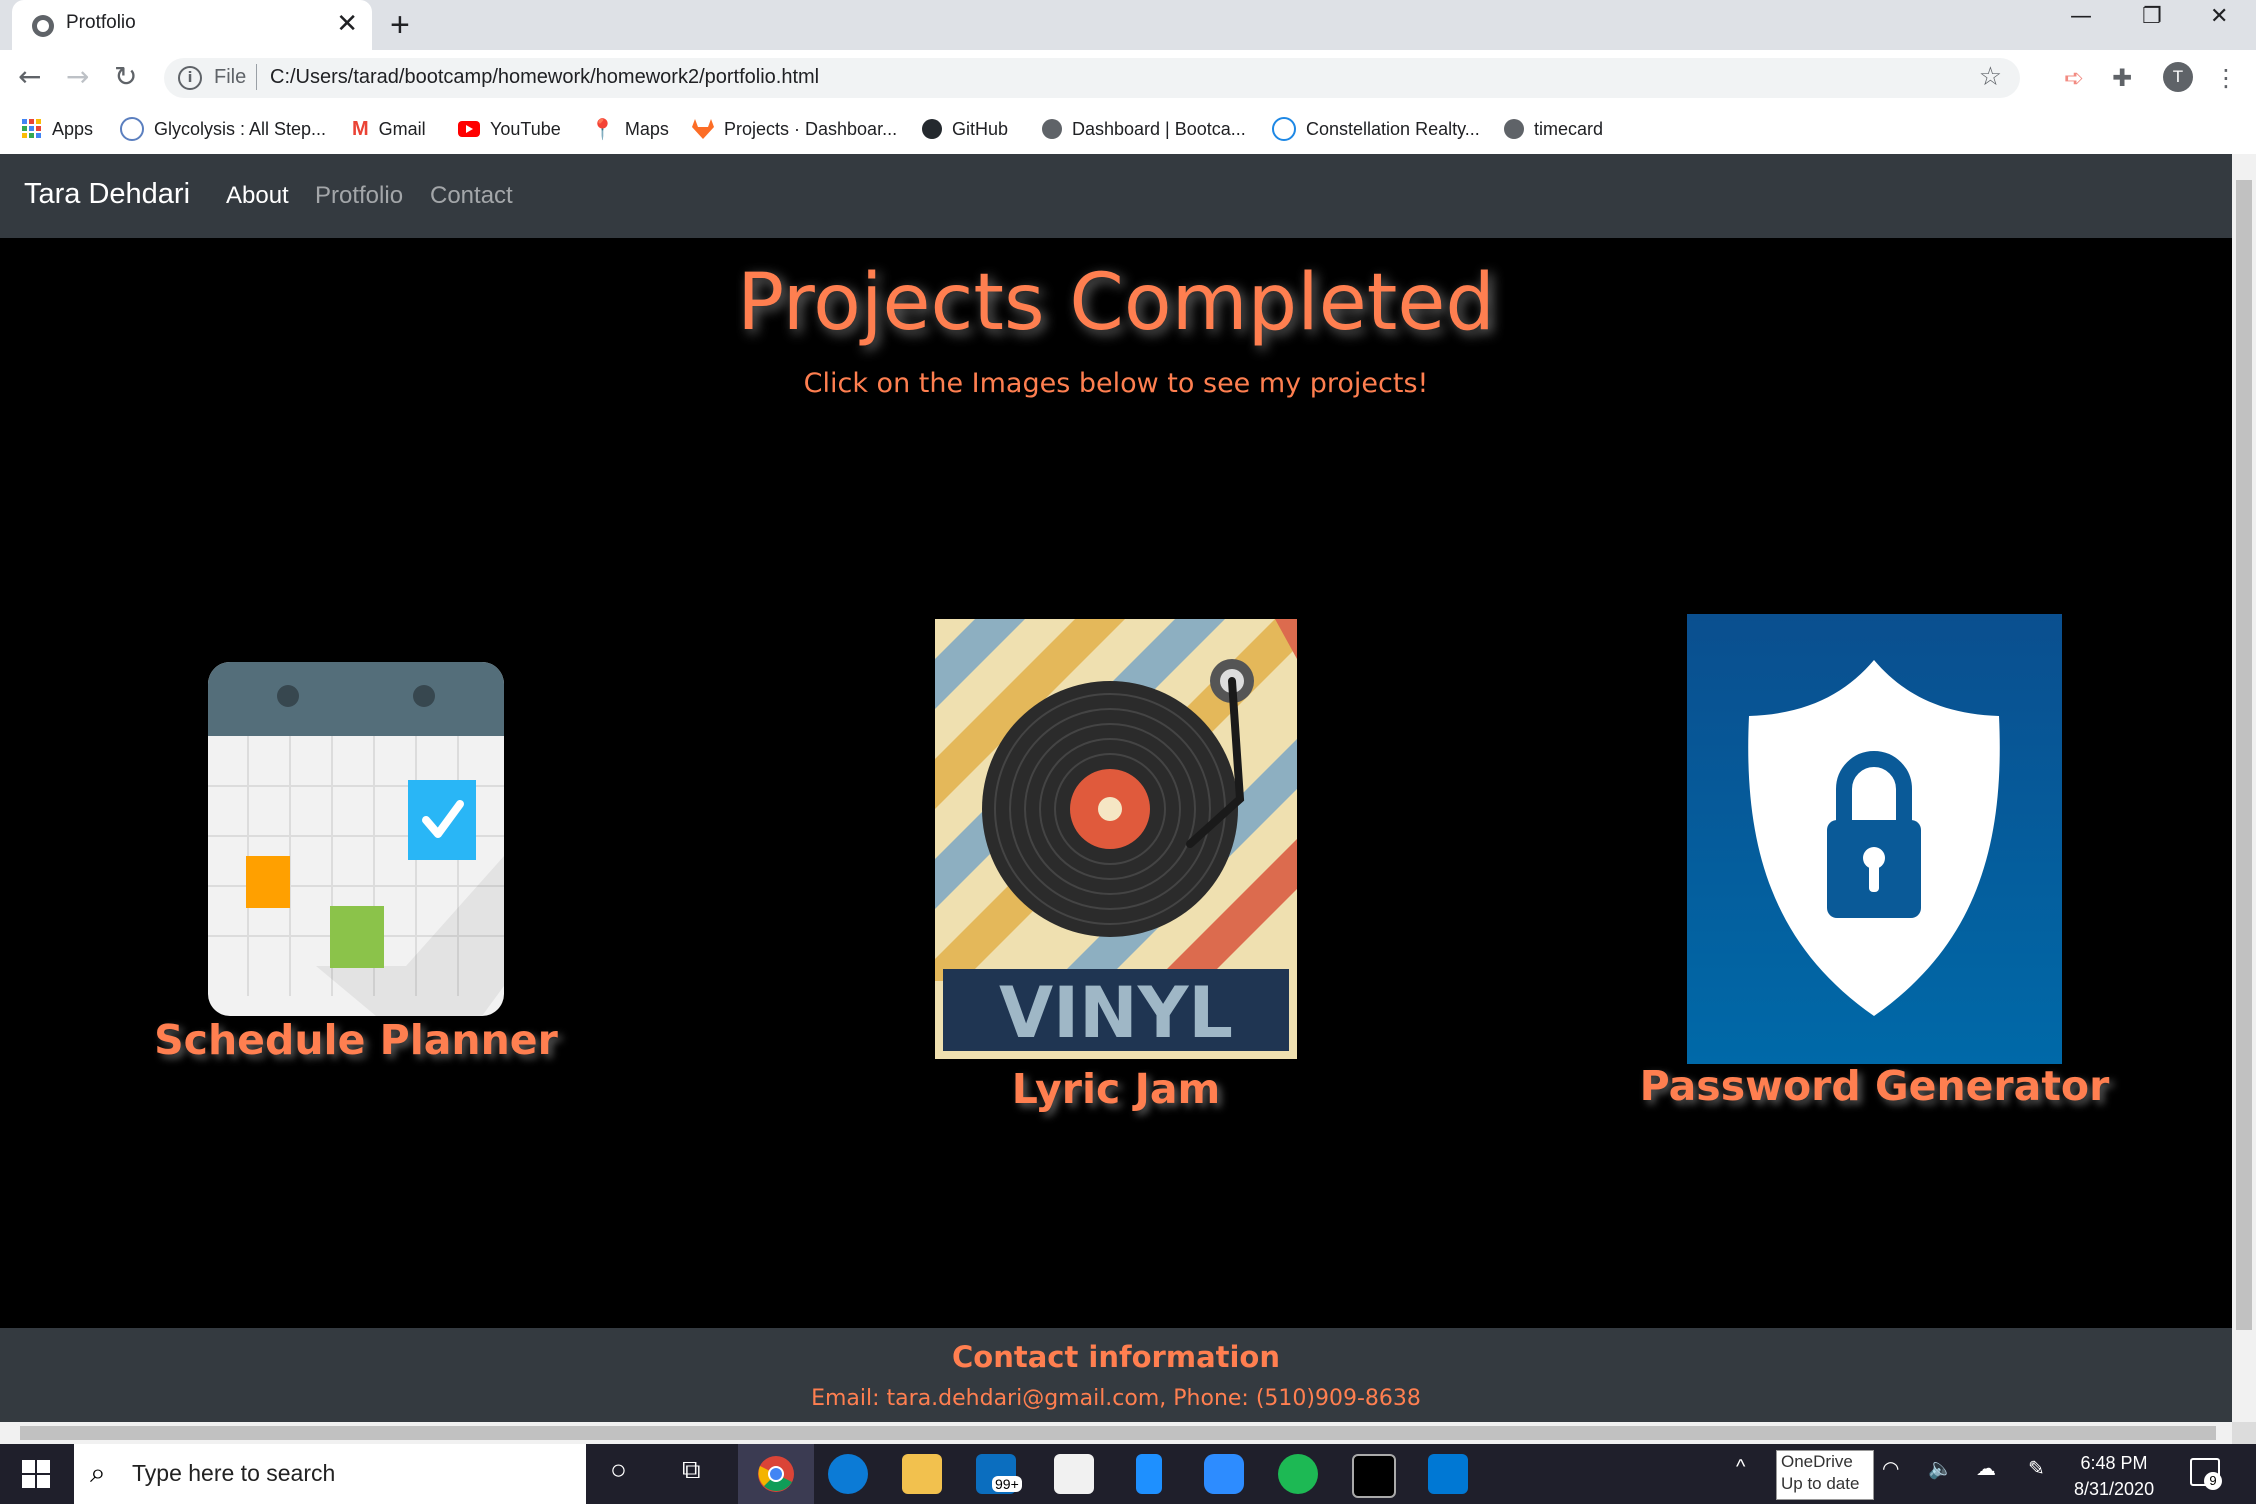  What do you see at coordinates (256, 77) in the screenshot?
I see `address-divider` at bounding box center [256, 77].